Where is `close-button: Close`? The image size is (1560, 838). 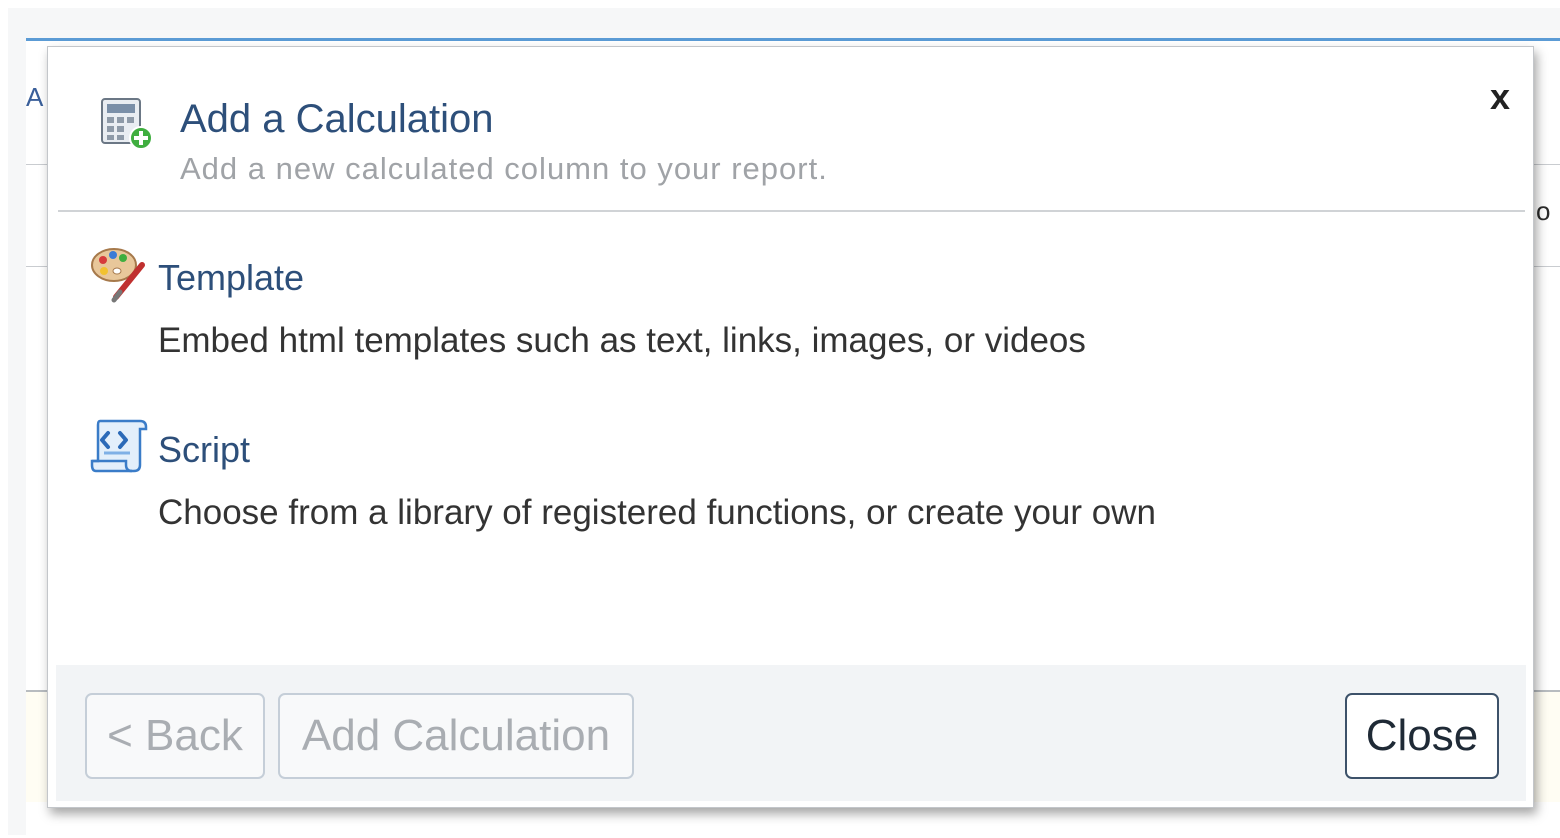
close-button: Close is located at coordinates (1422, 736).